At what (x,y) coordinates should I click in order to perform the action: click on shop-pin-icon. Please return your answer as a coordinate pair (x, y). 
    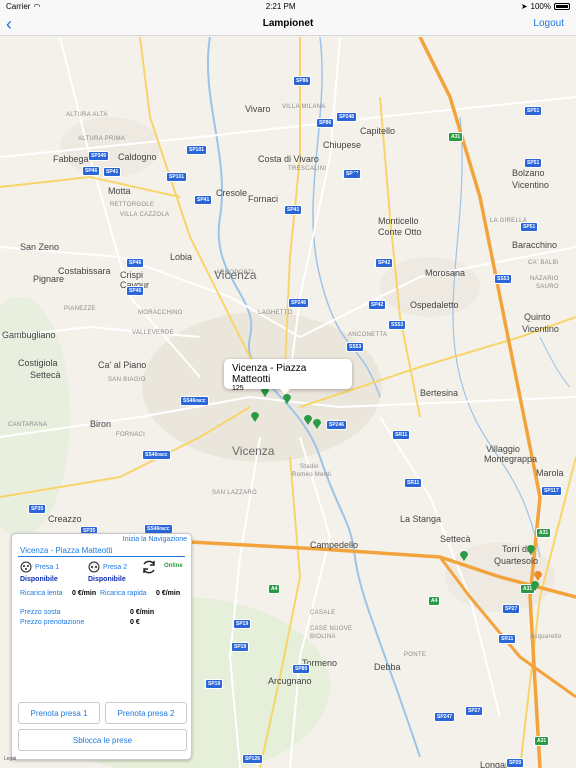
    Looking at the image, I should click on (538, 576).